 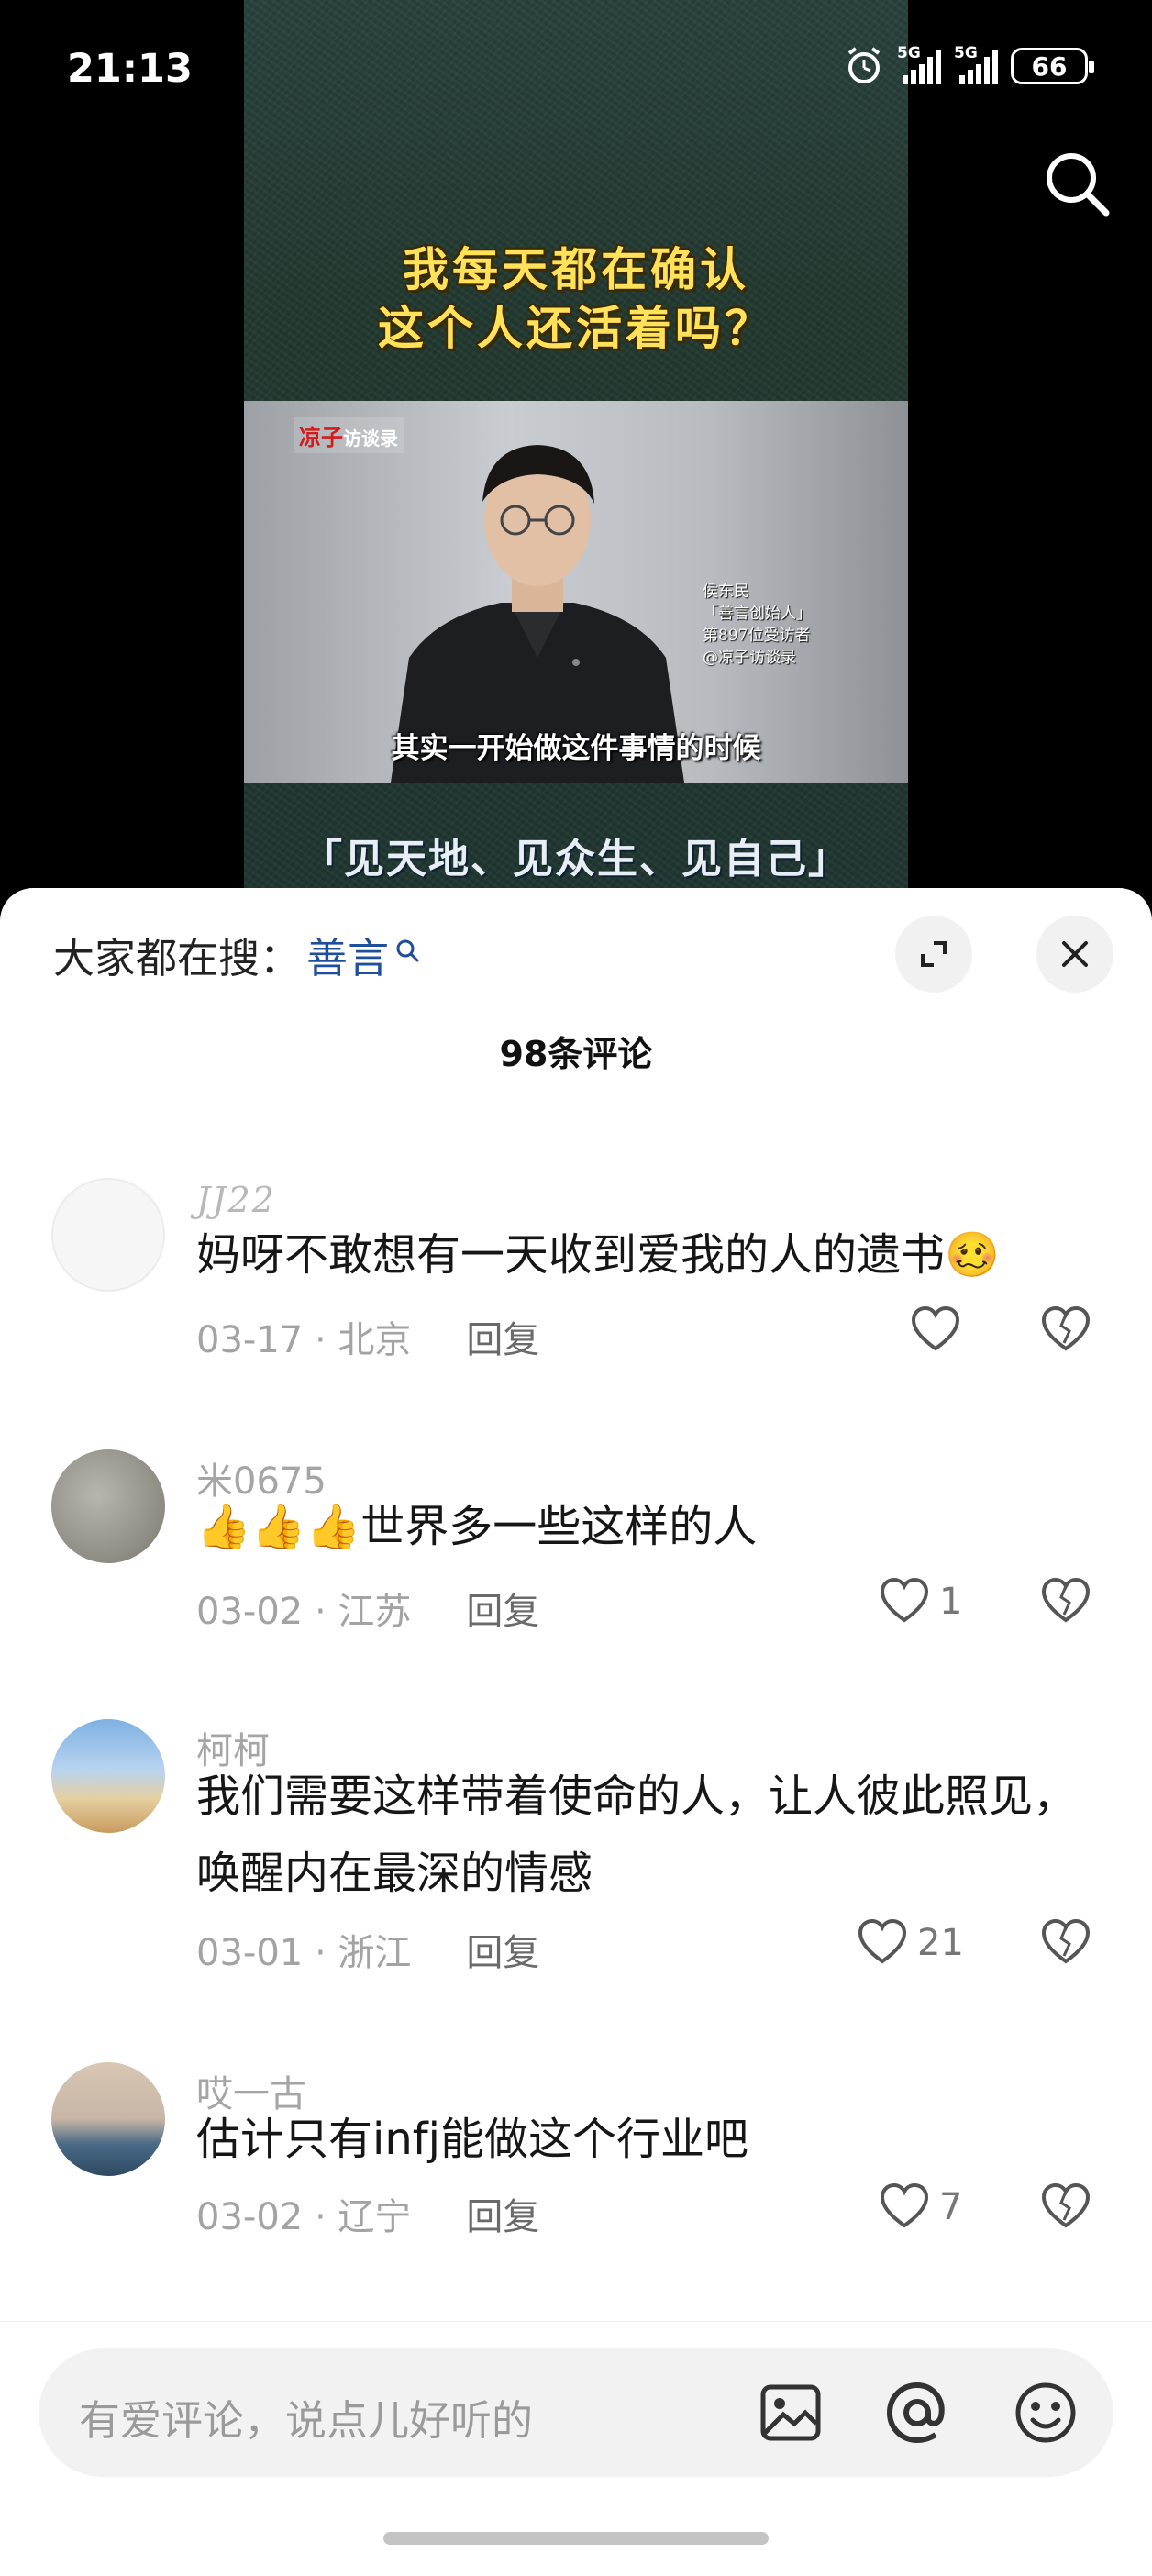 What do you see at coordinates (576, 1054) in the screenshot?
I see `comment-count: 98条评论` at bounding box center [576, 1054].